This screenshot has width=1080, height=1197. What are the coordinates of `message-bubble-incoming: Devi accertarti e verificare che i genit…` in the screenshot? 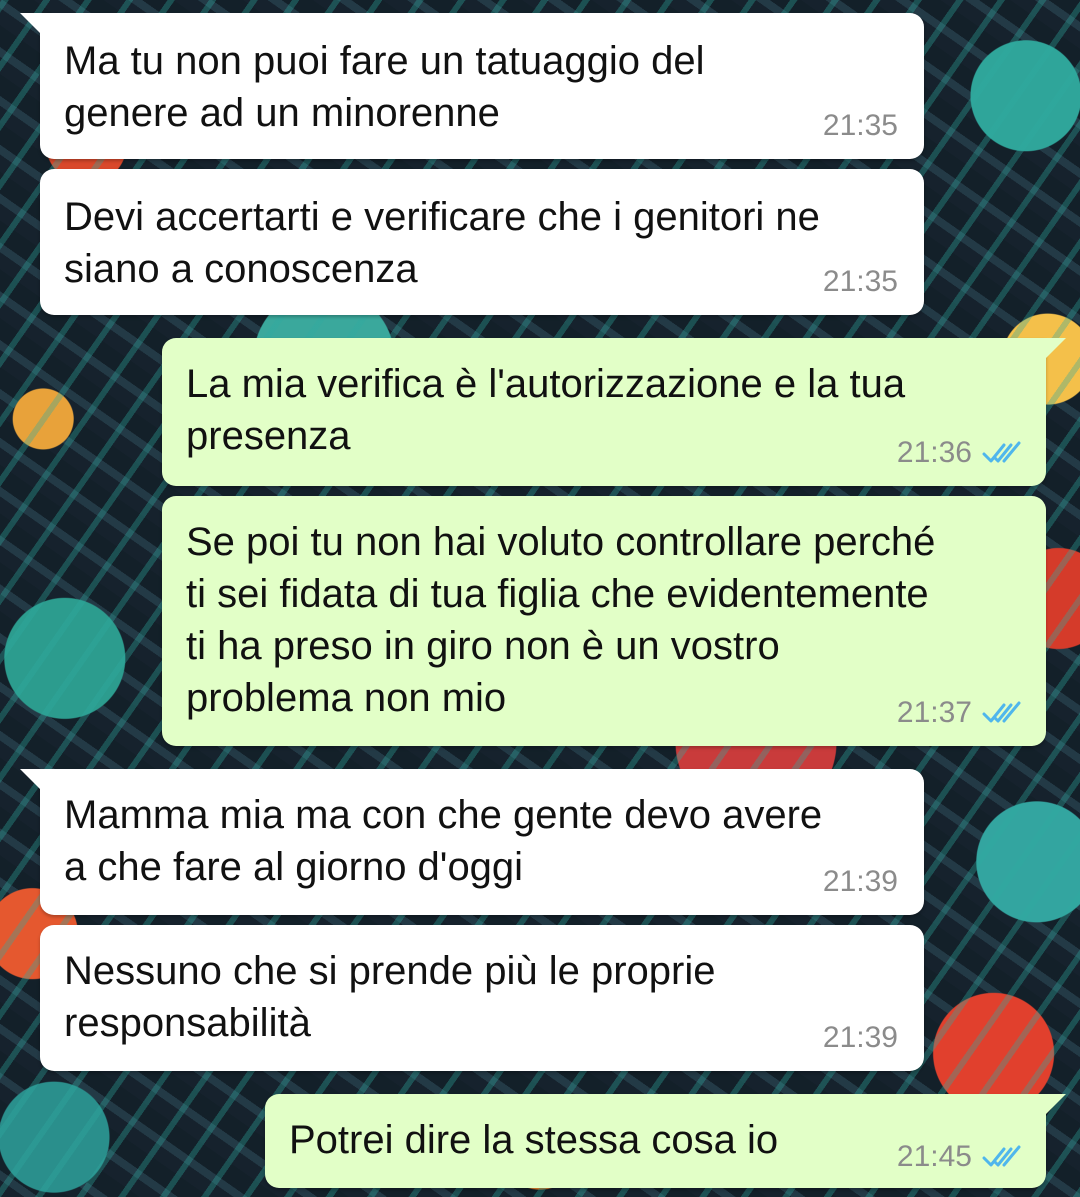 It's located at (482, 242).